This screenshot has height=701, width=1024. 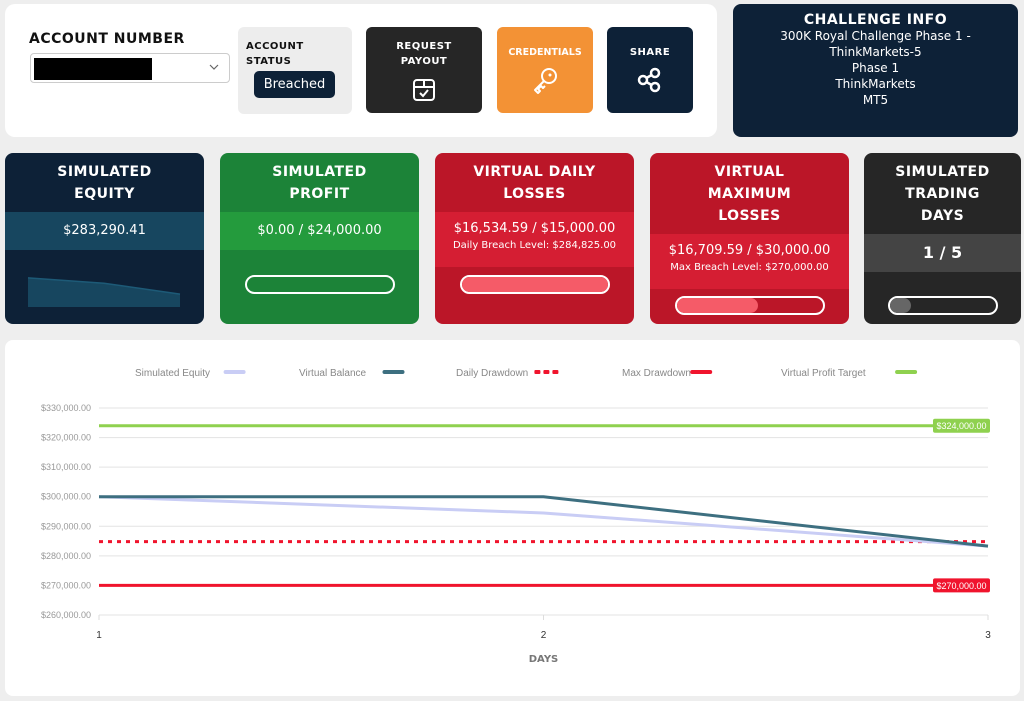 What do you see at coordinates (104, 231) in the screenshot?
I see `equity-value: $283,290.41` at bounding box center [104, 231].